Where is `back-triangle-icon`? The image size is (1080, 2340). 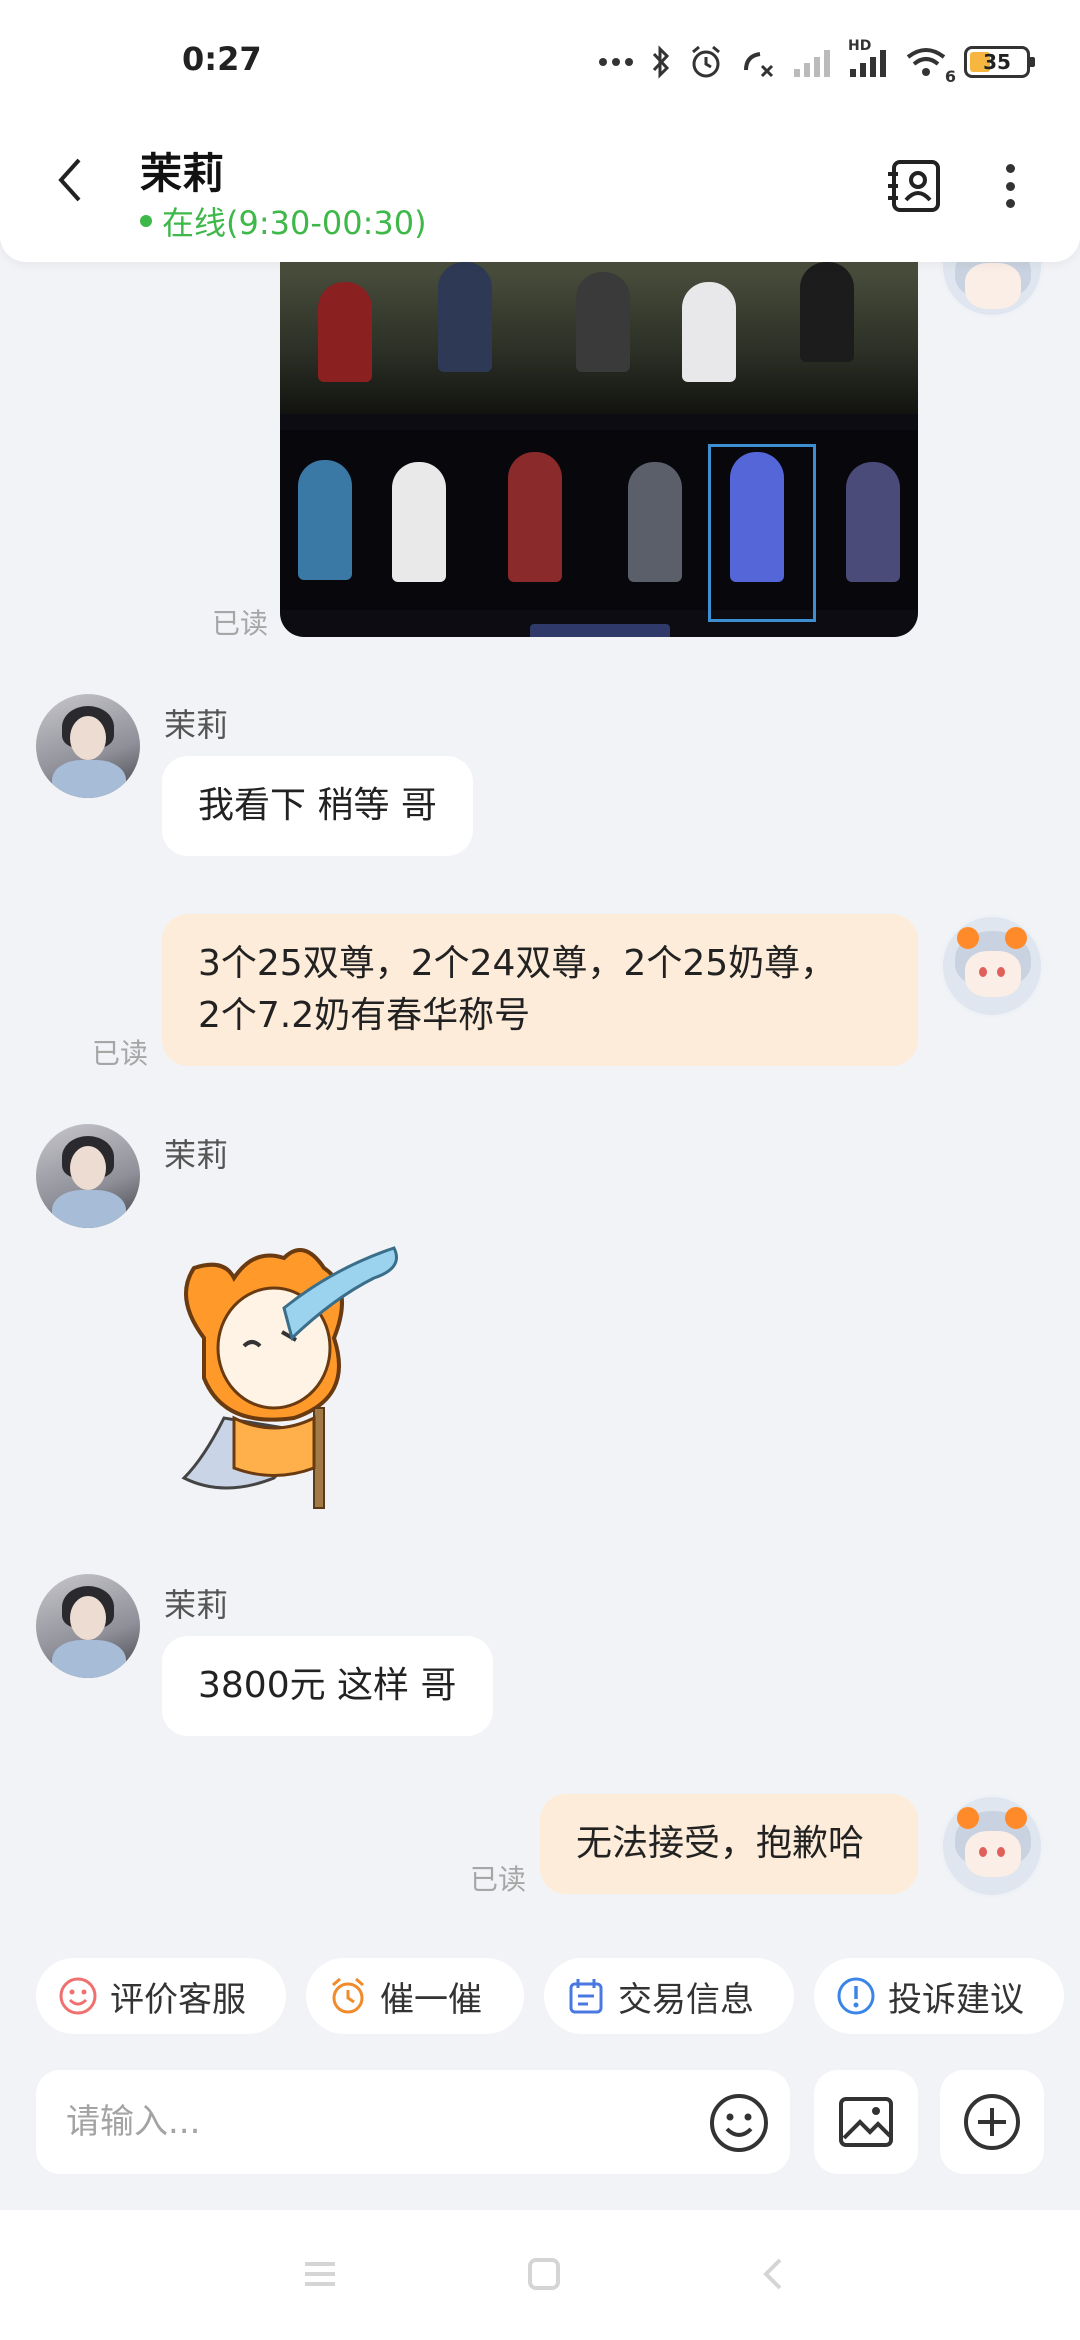 back-triangle-icon is located at coordinates (772, 2274).